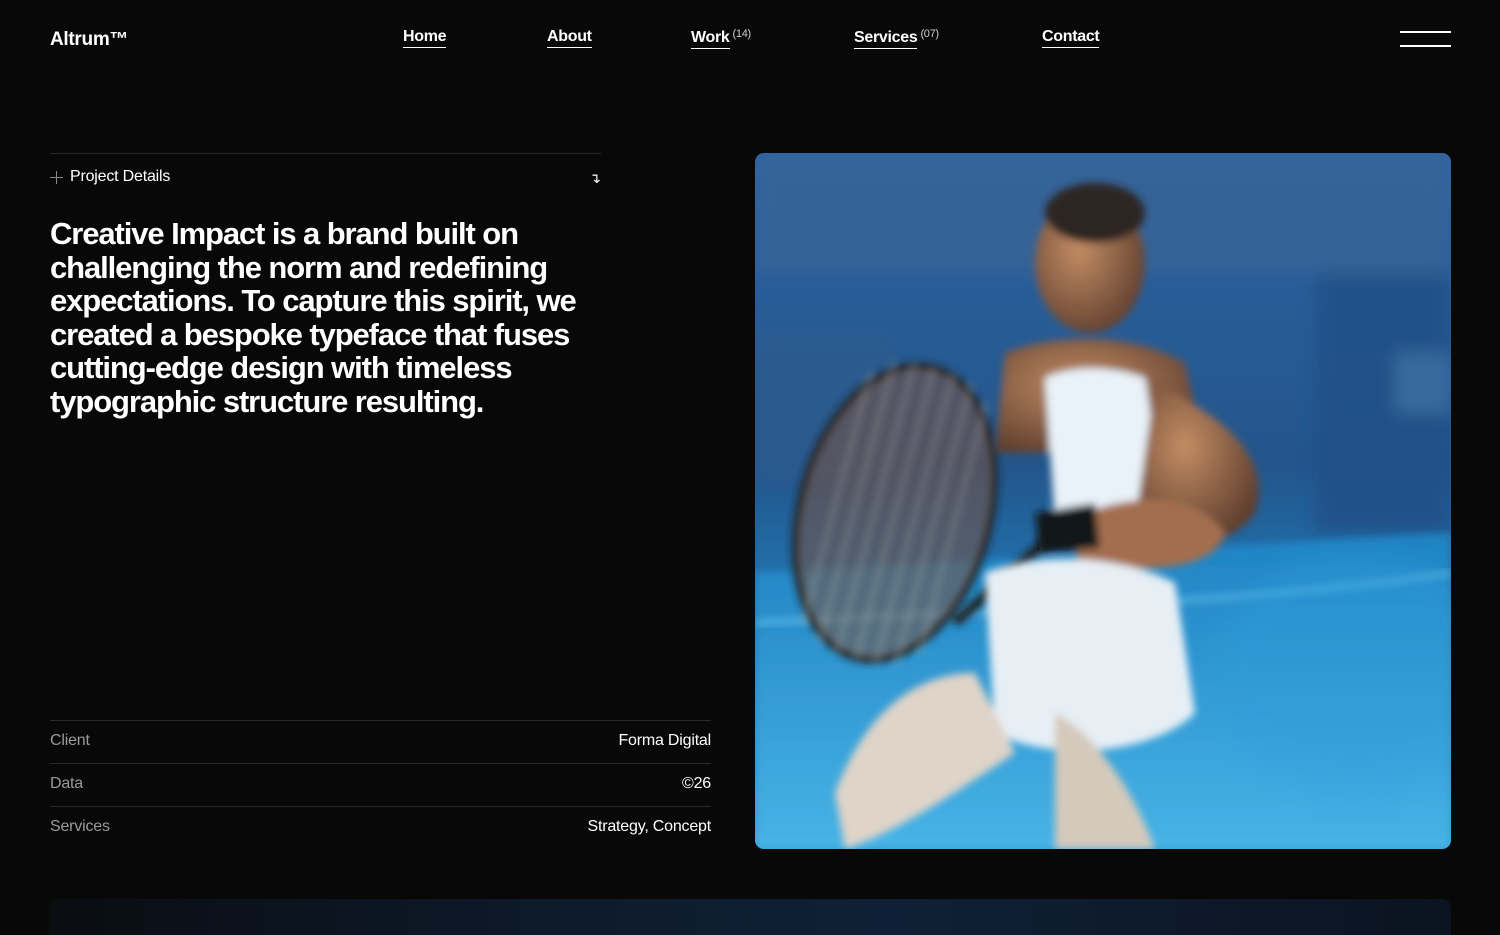 The width and height of the screenshot is (1500, 935). Describe the element at coordinates (70, 740) in the screenshot. I see `meta-key: Client` at that location.